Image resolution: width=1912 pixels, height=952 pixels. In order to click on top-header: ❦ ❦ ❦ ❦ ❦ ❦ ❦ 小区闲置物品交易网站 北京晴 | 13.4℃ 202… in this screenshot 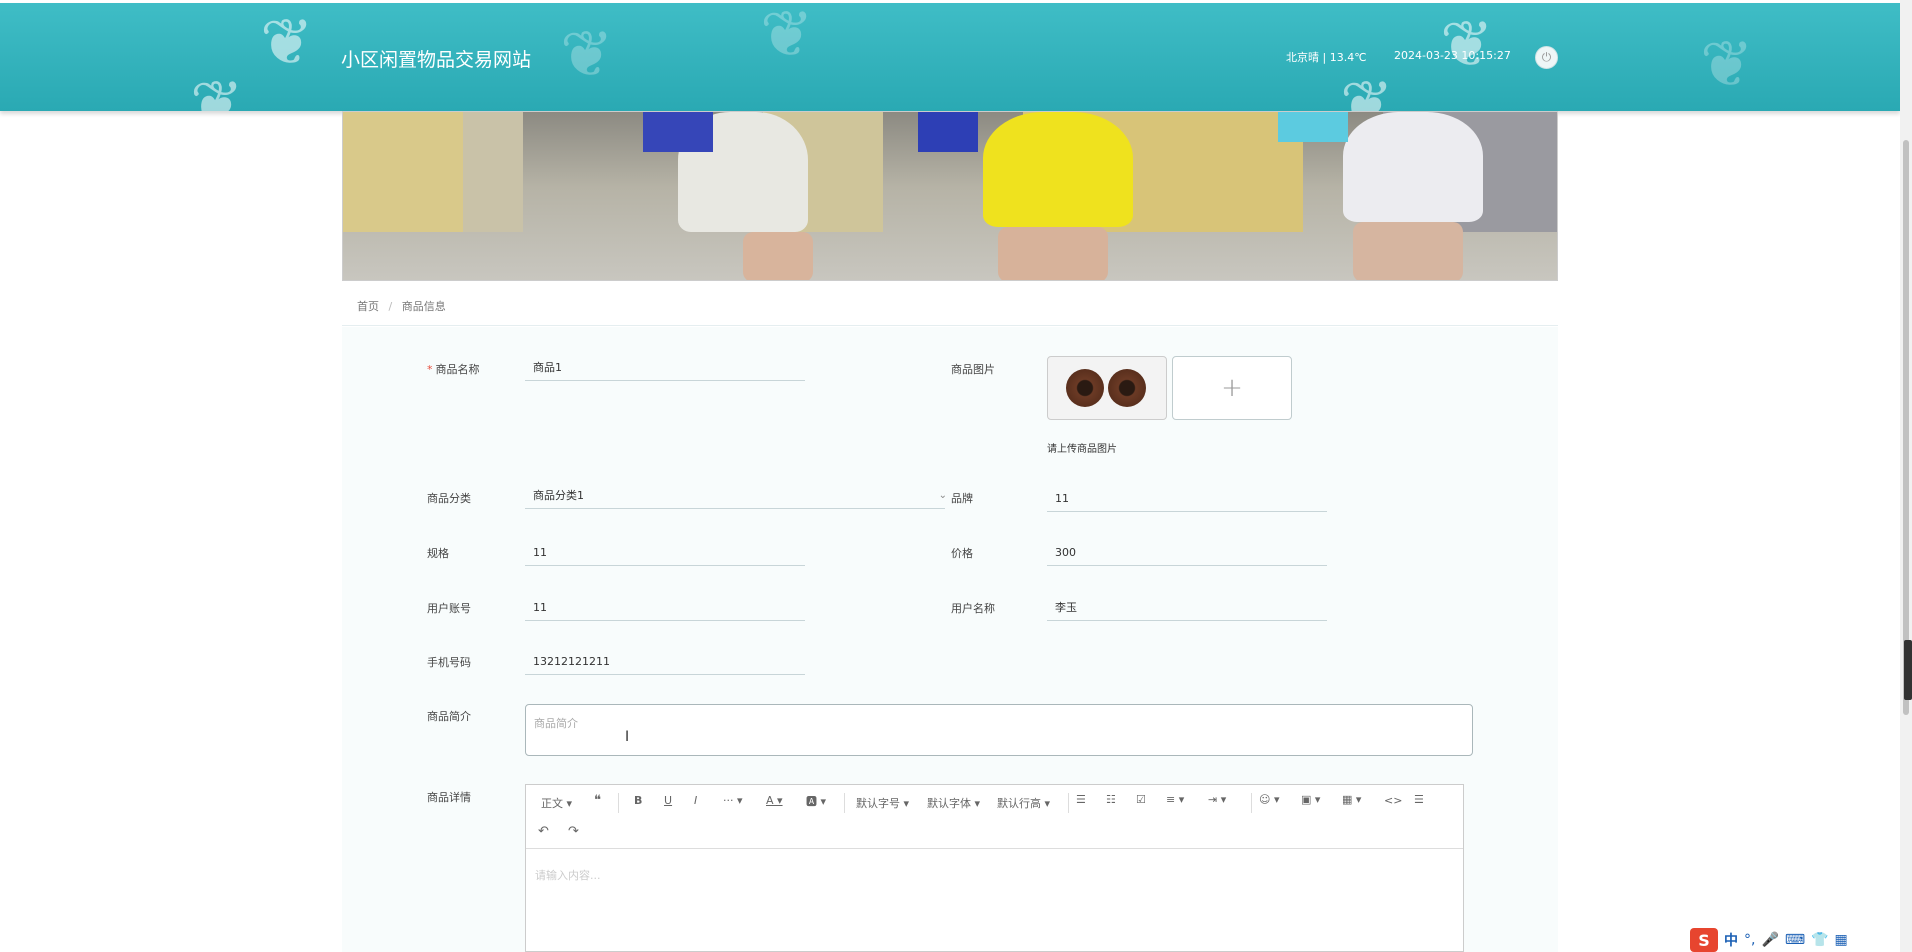, I will do `click(950, 57)`.